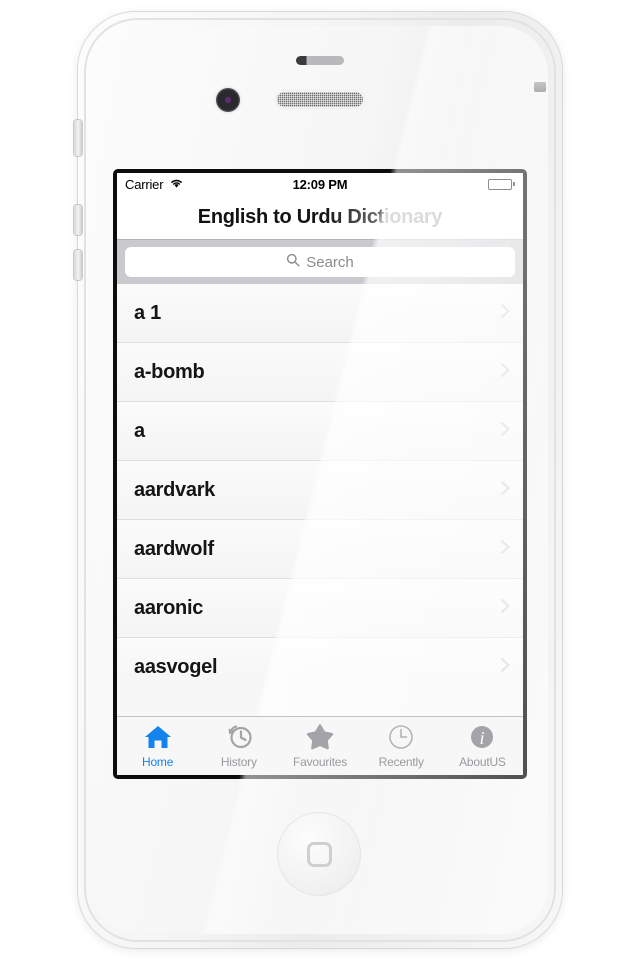  I want to click on tab-aboutus: i AboutUS, so click(482, 746).